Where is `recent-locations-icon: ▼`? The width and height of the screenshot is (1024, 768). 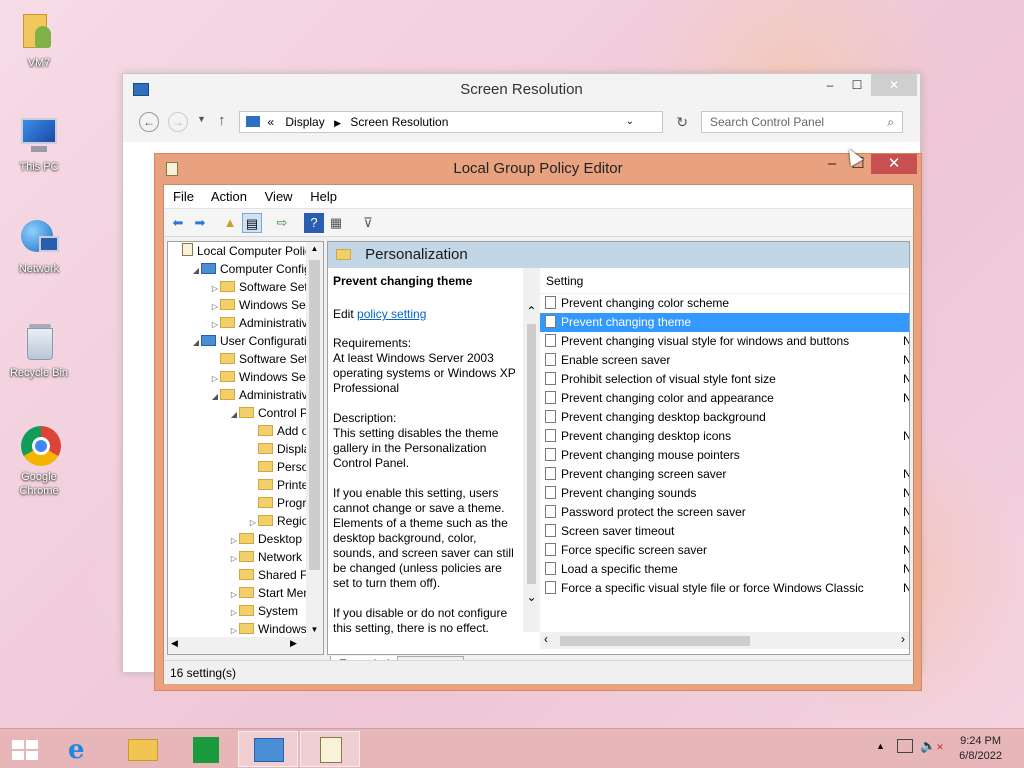 recent-locations-icon: ▼ is located at coordinates (201, 119).